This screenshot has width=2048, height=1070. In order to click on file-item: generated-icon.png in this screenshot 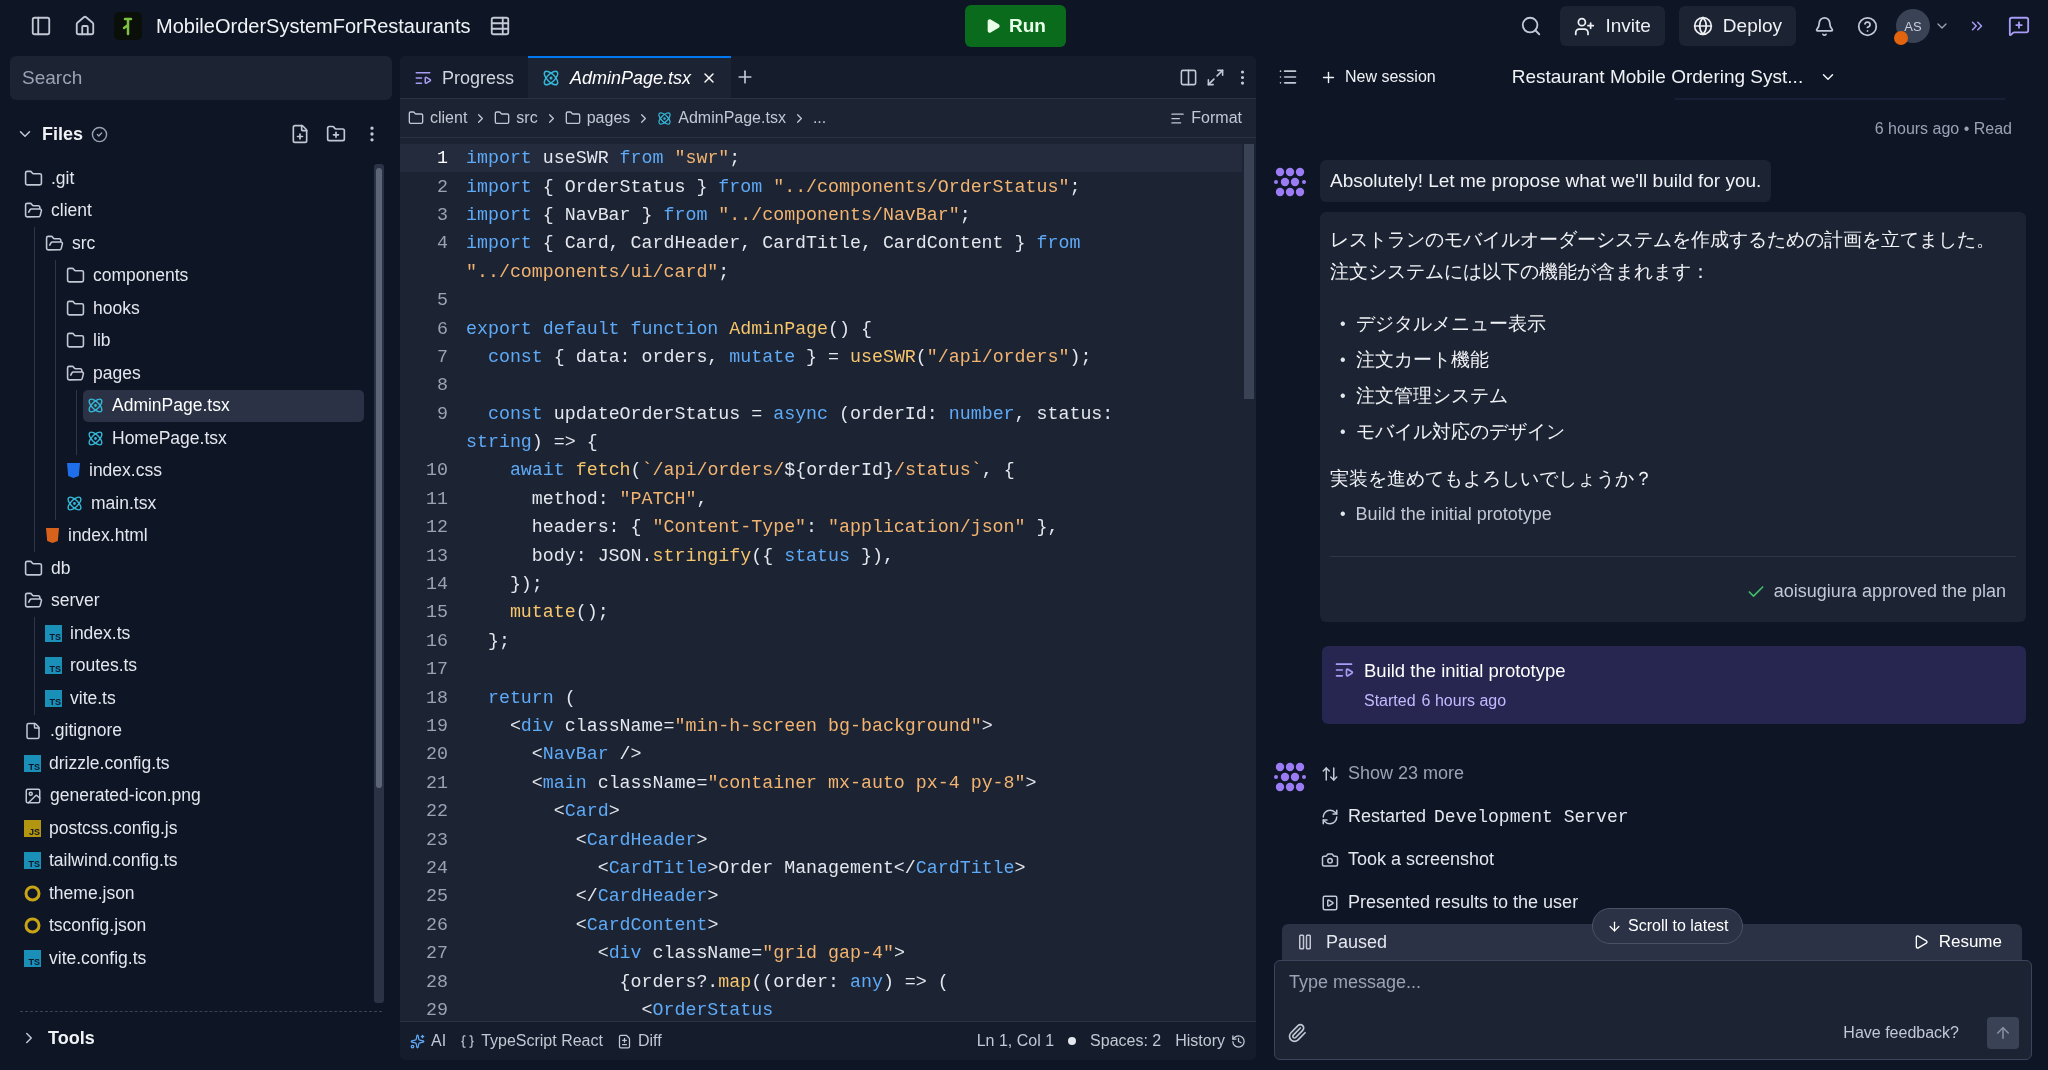, I will do `click(192, 795)`.